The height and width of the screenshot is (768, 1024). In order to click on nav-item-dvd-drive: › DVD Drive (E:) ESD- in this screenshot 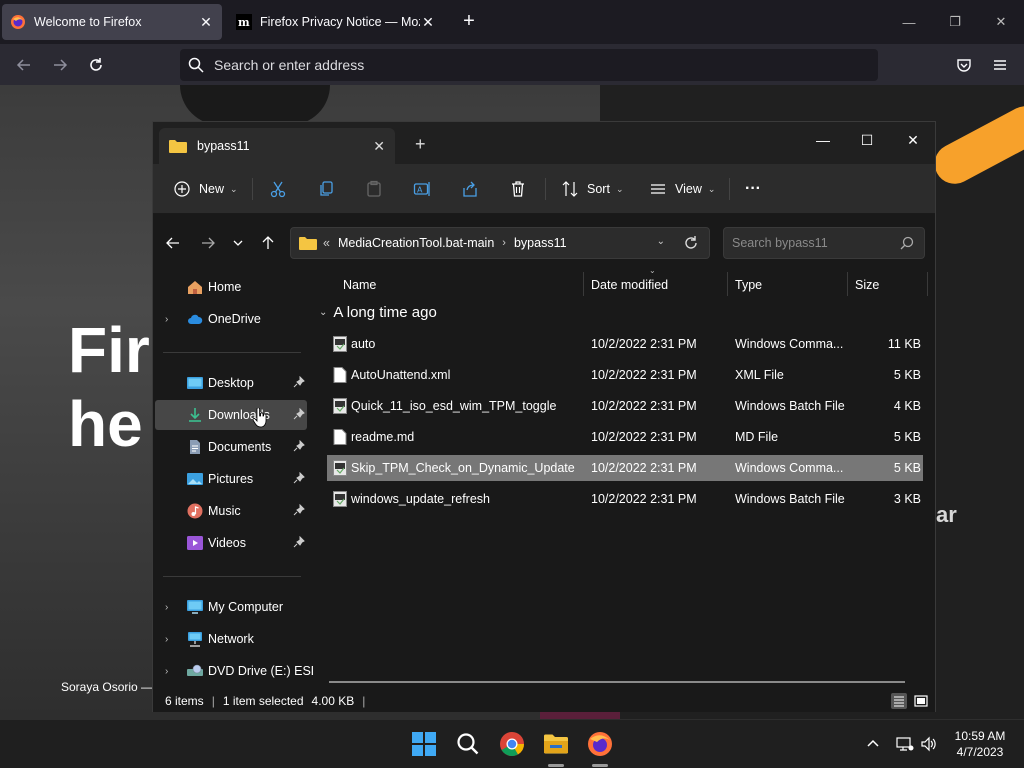, I will do `click(239, 671)`.